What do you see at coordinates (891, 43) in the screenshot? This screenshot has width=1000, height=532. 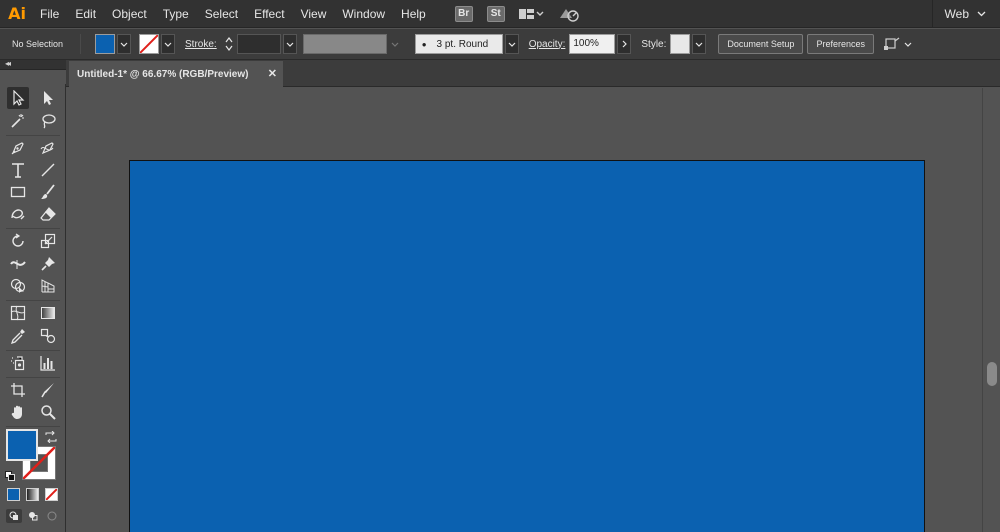 I see `transform-options-icon` at bounding box center [891, 43].